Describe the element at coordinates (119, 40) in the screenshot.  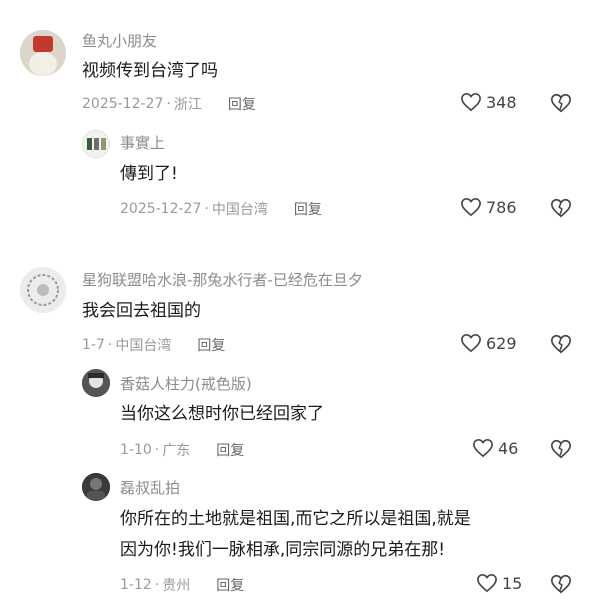
I see `comment-username: 鱼丸小朋友` at that location.